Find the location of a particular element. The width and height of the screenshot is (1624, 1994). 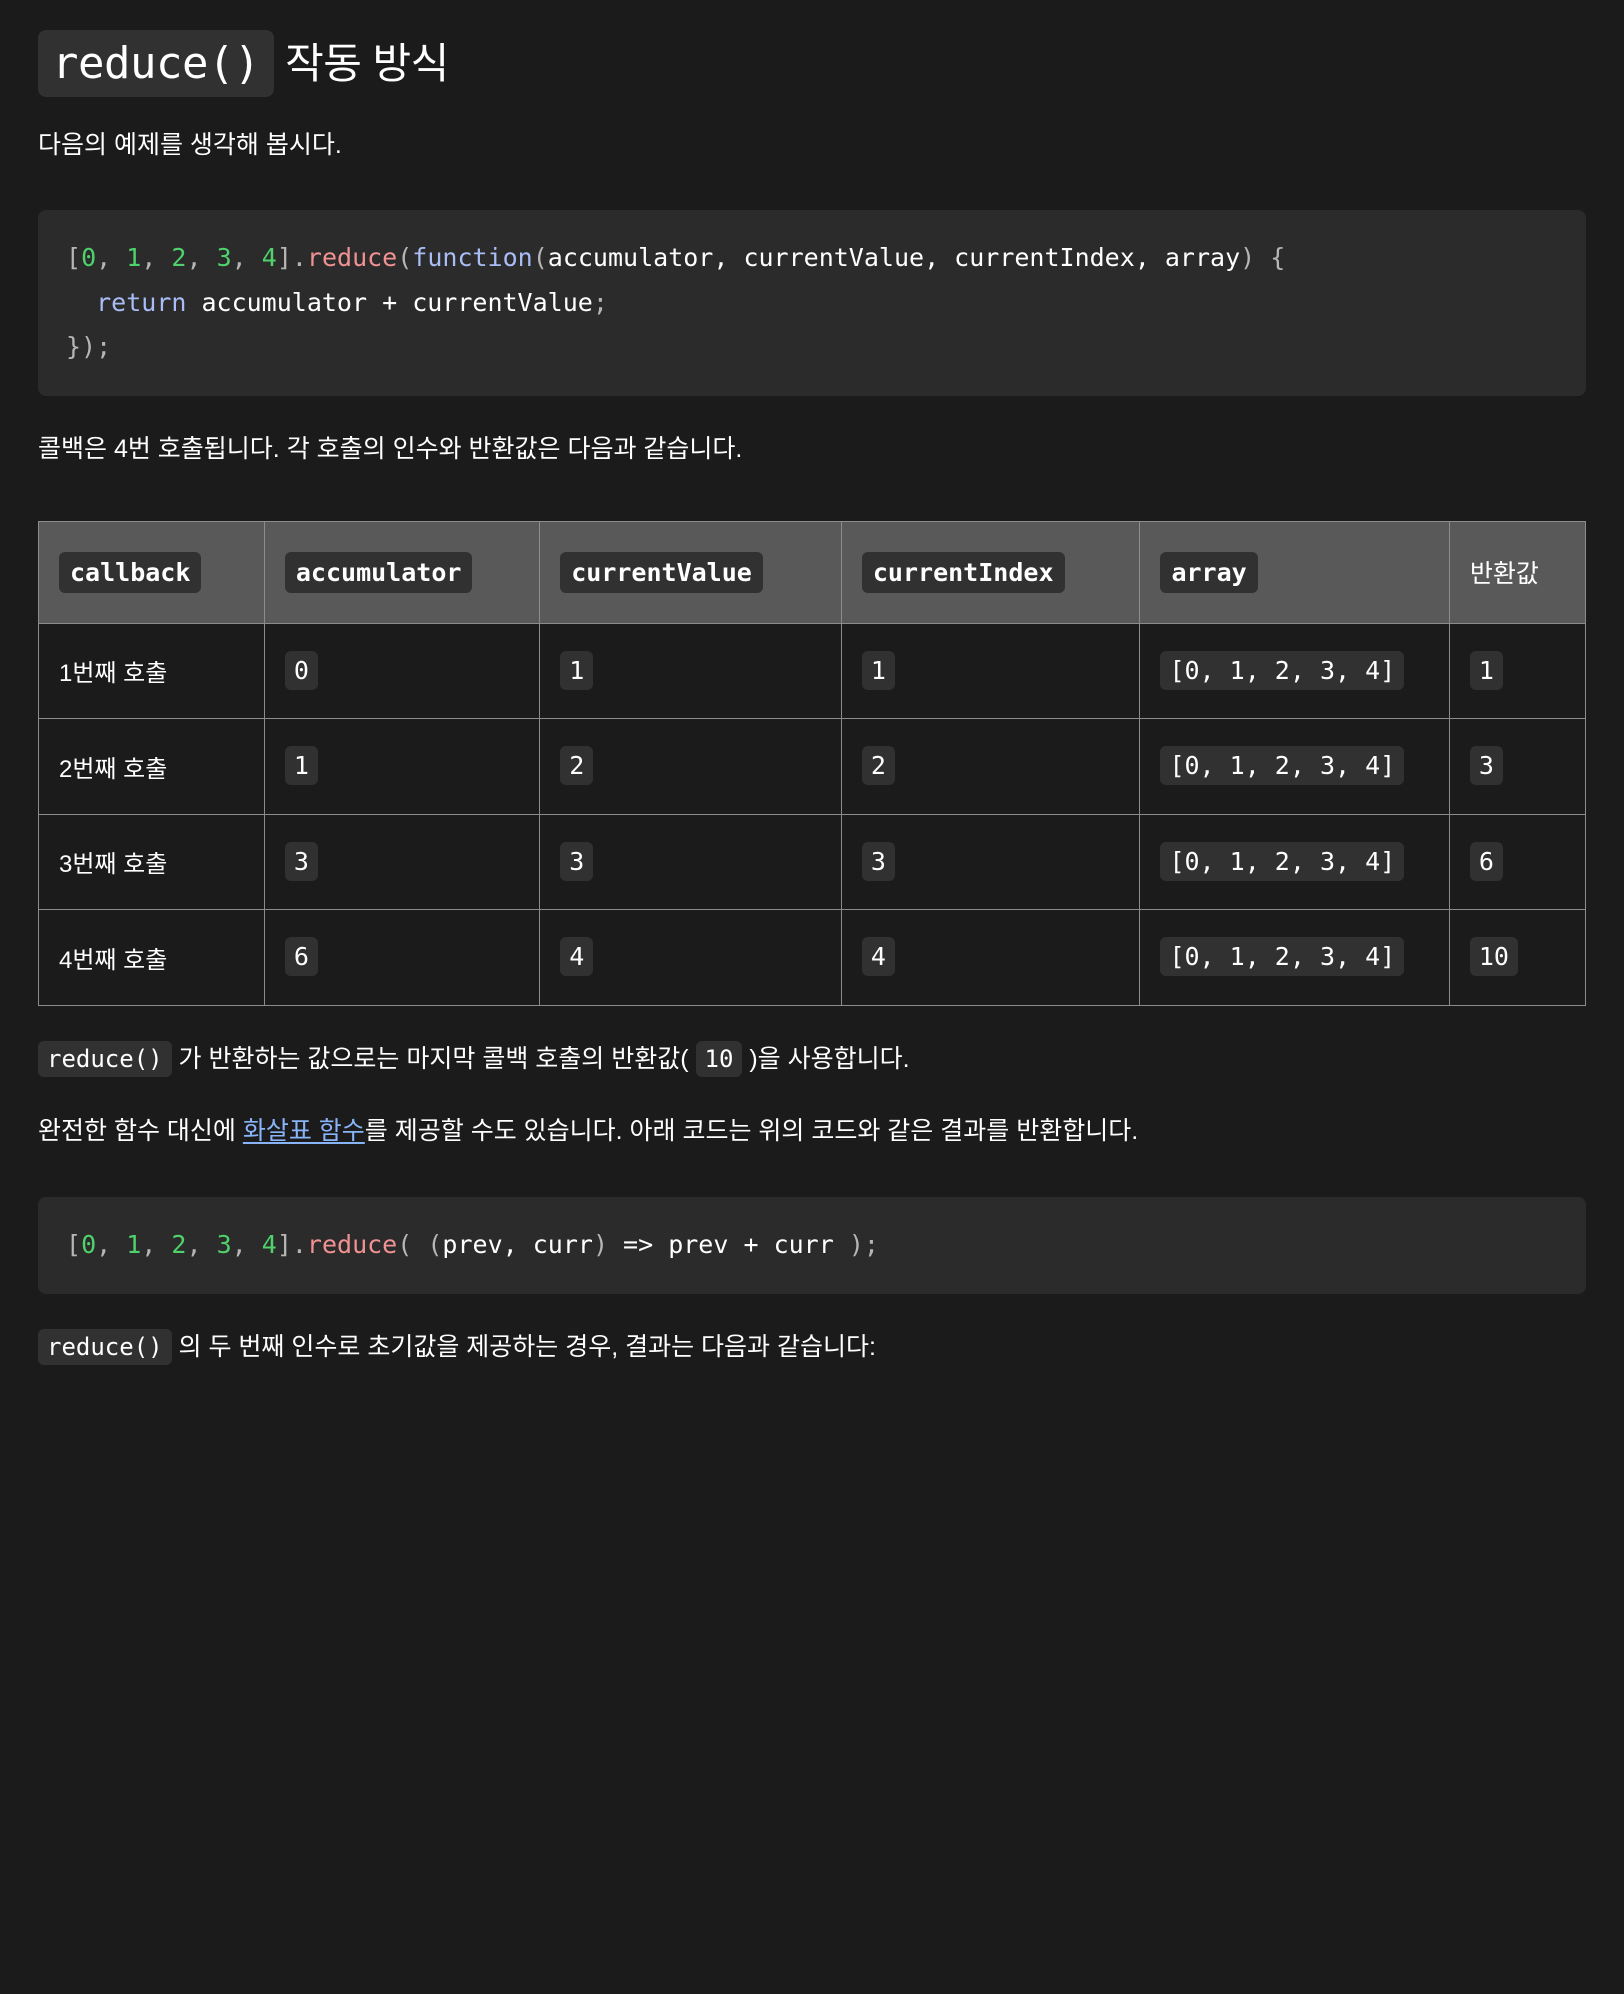

result-code-reduce: reduce() is located at coordinates (105, 1058).